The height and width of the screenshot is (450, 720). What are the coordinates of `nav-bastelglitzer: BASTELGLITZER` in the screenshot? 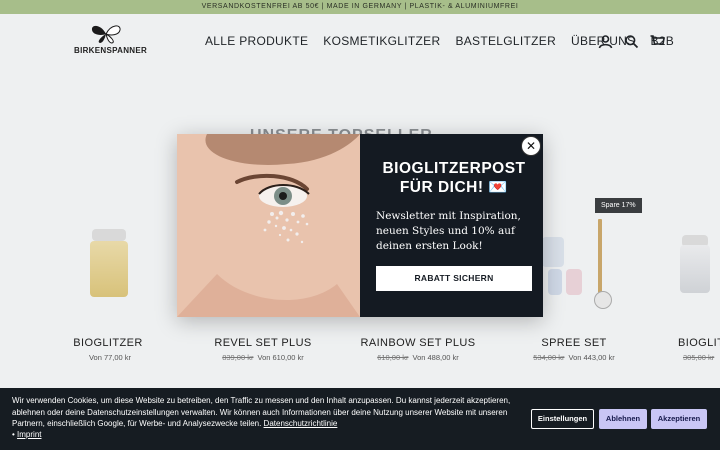 It's located at (505, 41).